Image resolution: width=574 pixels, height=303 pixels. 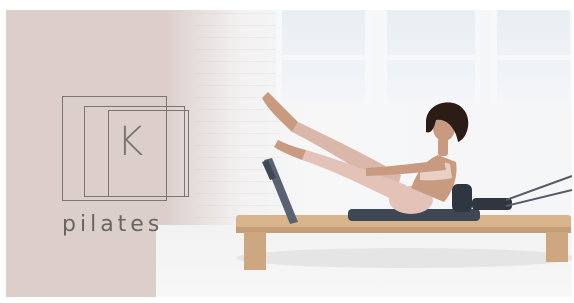 What do you see at coordinates (557, 247) in the screenshot?
I see `reformer-leg-right` at bounding box center [557, 247].